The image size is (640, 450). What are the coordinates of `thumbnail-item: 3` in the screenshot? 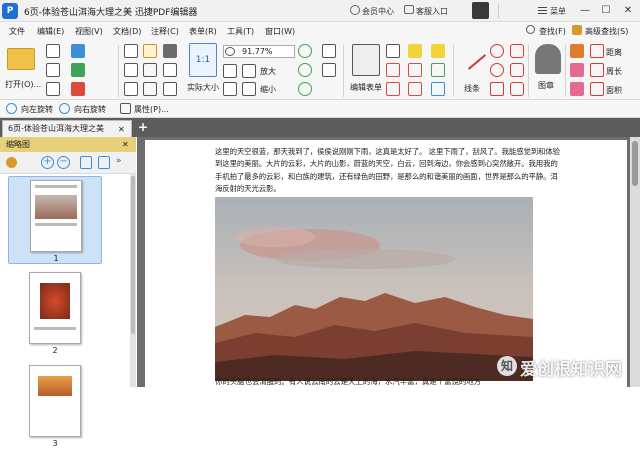 It's located at (55, 406).